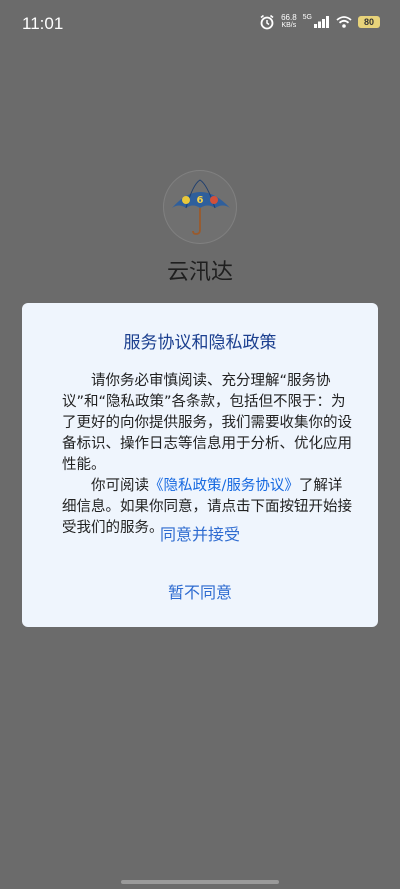 The height and width of the screenshot is (889, 400). I want to click on signal-icon, so click(321, 22).